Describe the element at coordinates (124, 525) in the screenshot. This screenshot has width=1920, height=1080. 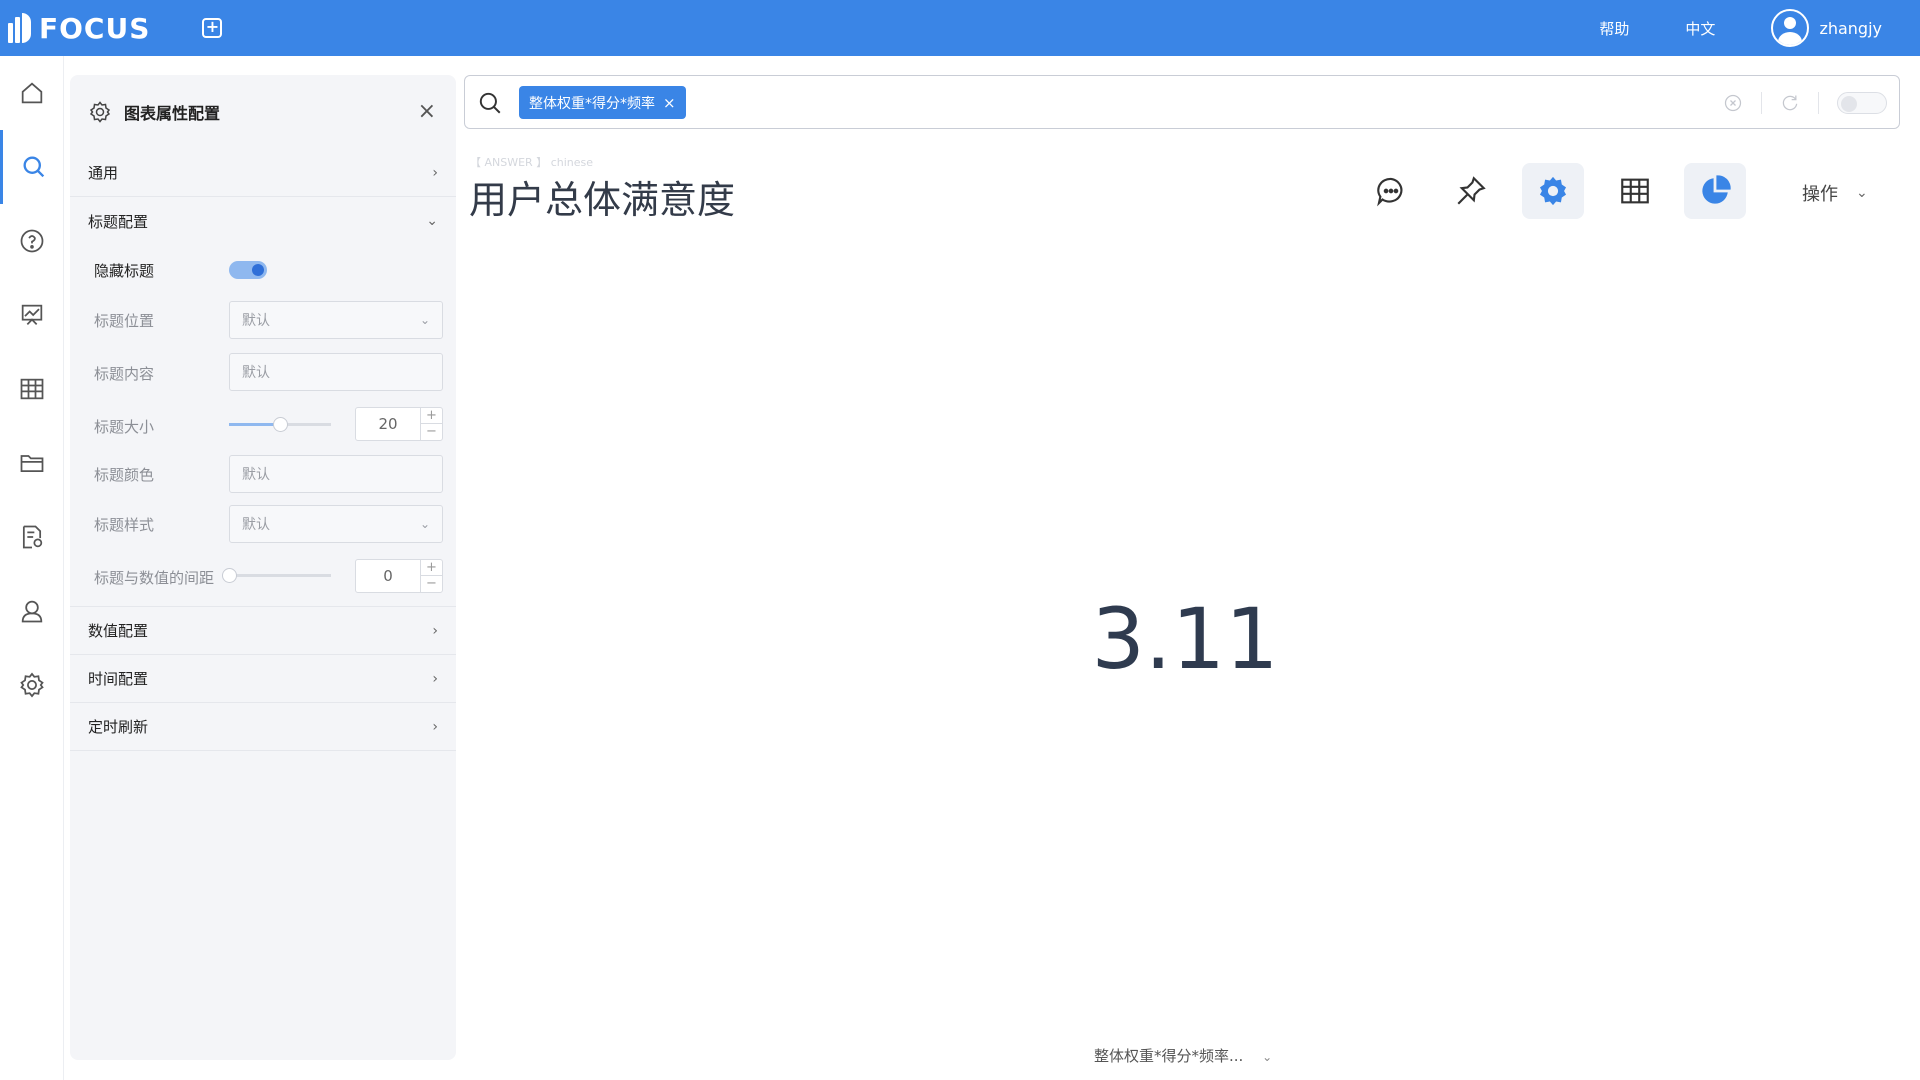
I see `field-label: 标题样式` at that location.